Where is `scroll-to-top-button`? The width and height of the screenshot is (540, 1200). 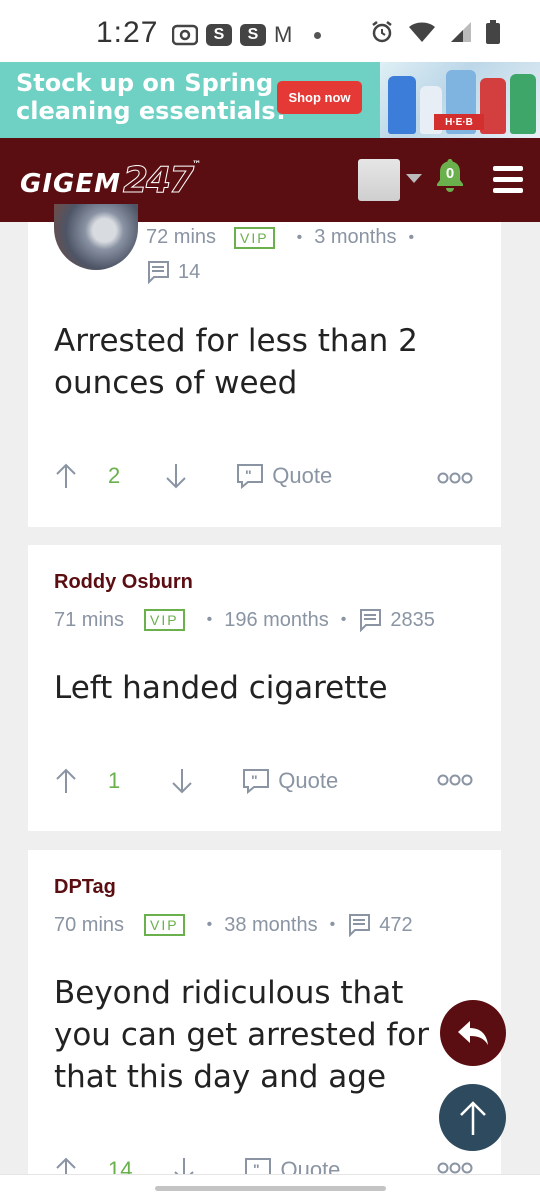 scroll-to-top-button is located at coordinates (472, 1117).